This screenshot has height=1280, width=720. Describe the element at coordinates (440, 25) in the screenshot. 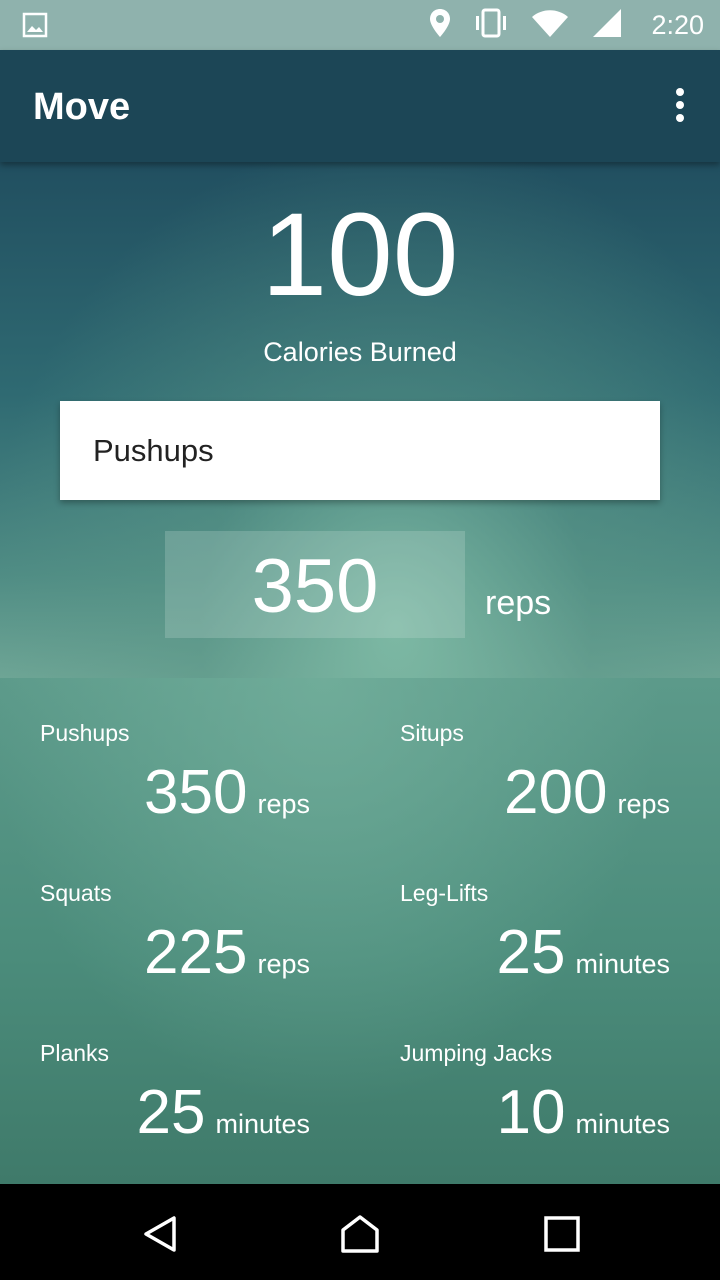

I see `location-icon` at that location.